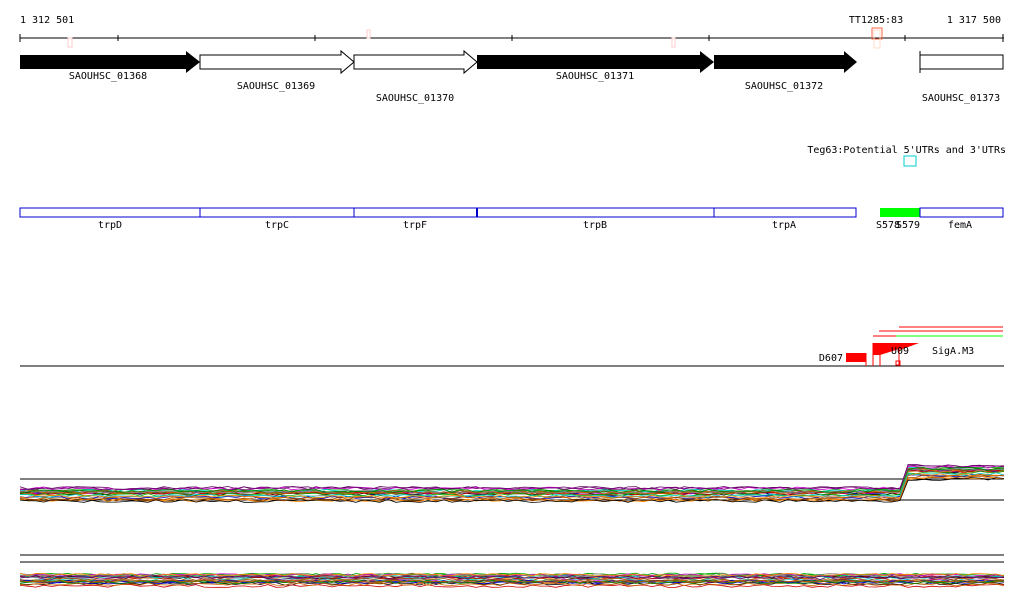 This screenshot has height=611, width=1024. I want to click on gene-label: SAOUHSC_01371, so click(595, 76).